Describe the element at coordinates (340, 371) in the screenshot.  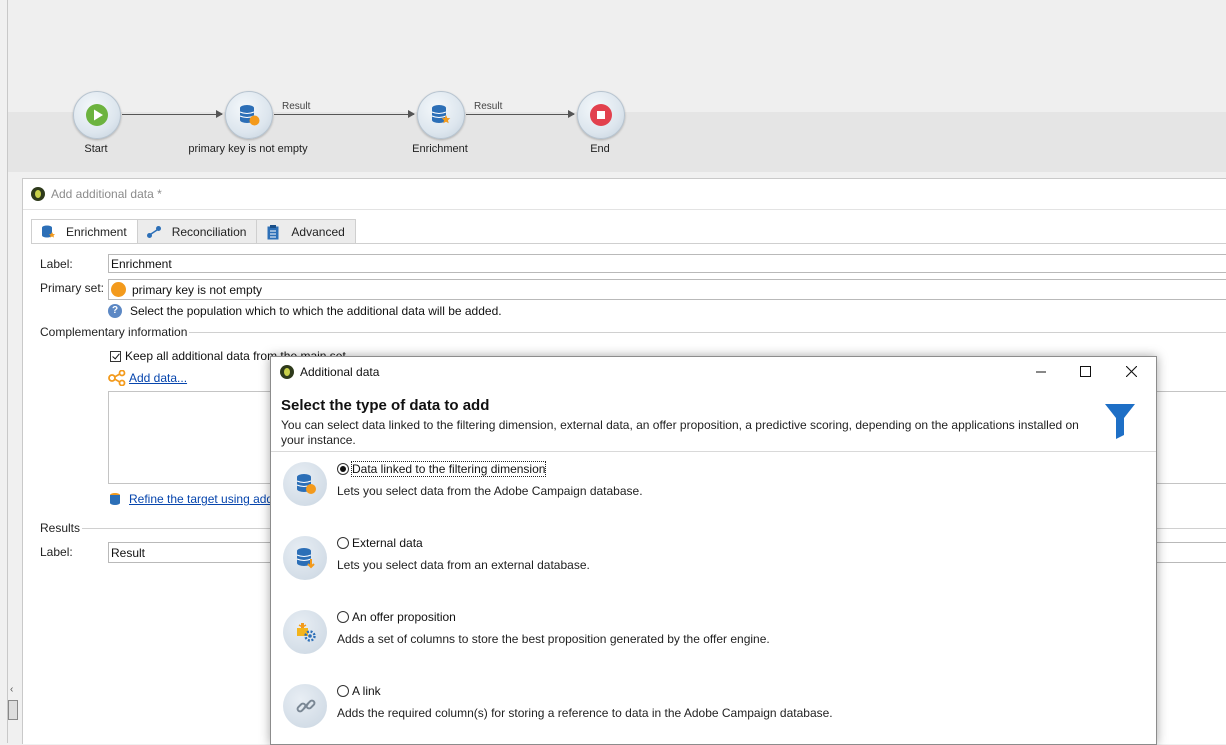
I see `dialog-title: Additional data` at that location.